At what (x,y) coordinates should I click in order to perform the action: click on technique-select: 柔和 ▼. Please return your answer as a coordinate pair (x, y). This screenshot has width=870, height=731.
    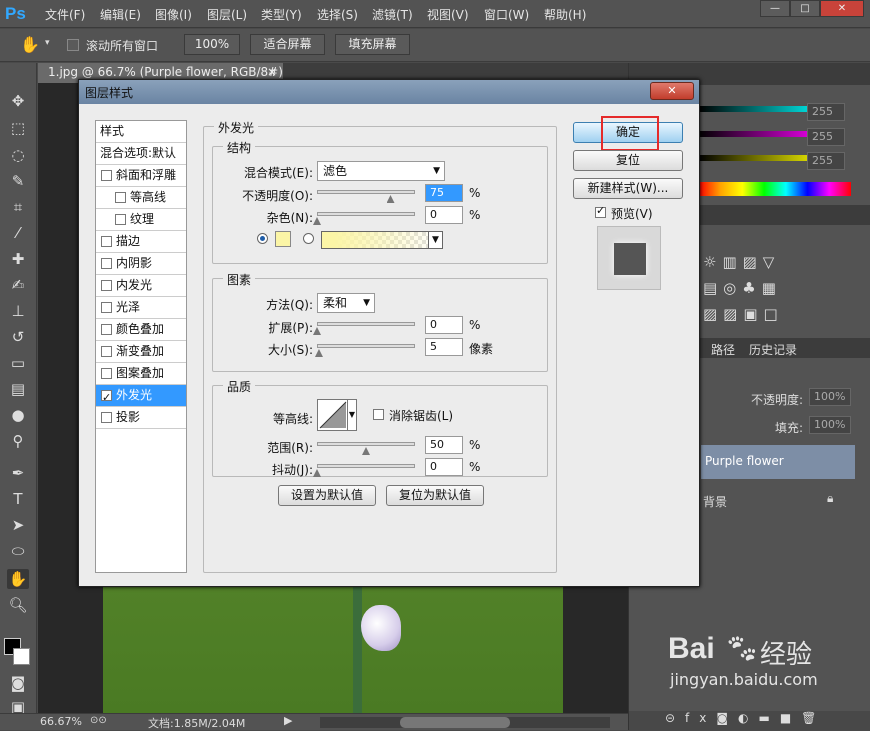
    Looking at the image, I should click on (346, 303).